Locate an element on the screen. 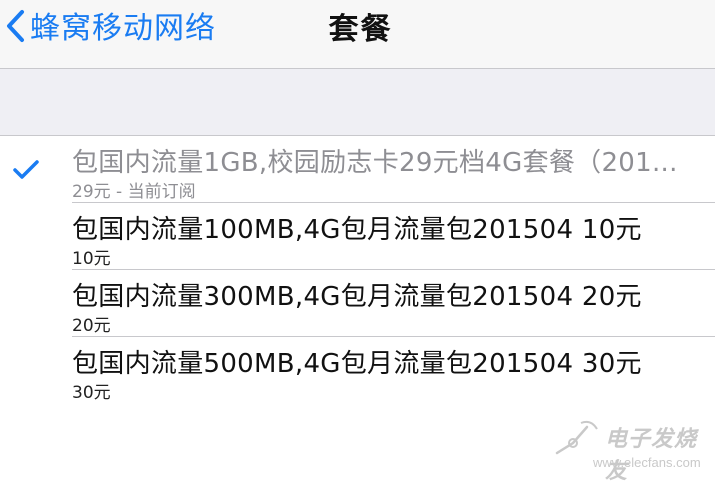 This screenshot has height=487, width=715. watermark-logo: 电子发烧友 www.elecfans.com is located at coordinates (628, 450).